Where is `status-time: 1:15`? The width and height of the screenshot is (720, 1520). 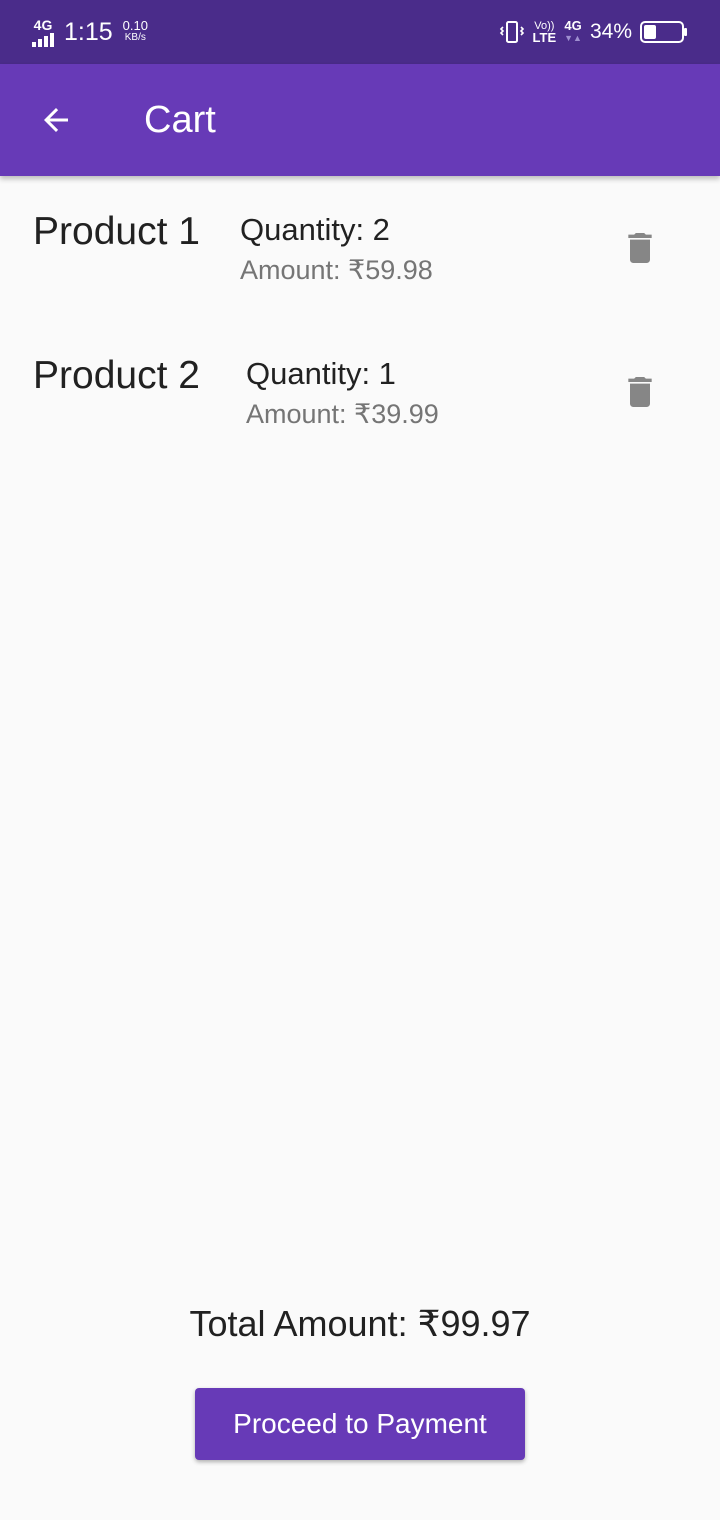 status-time: 1:15 is located at coordinates (88, 32).